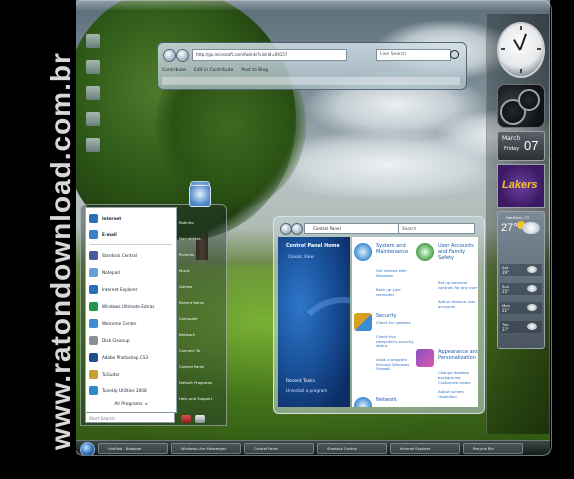 Image resolution: width=574 pixels, height=479 pixels. What do you see at coordinates (287, 467) in the screenshot?
I see `frame-bottom` at bounding box center [287, 467].